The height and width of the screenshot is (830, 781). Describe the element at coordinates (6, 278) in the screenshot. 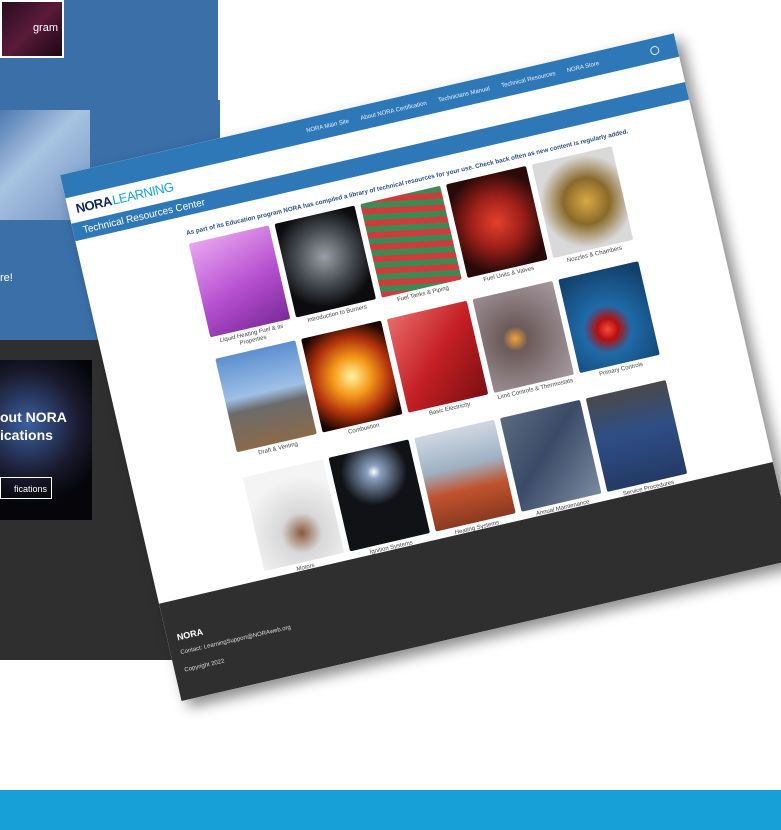

I see `bg-more-text: re!` at that location.